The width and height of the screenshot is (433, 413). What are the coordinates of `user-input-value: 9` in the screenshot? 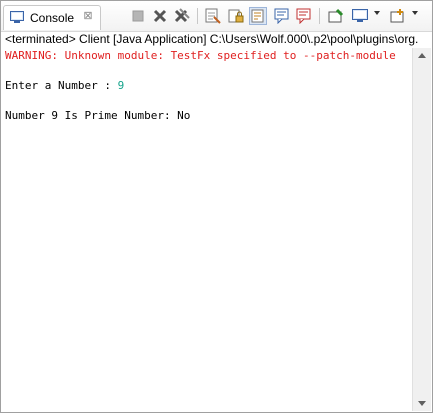 It's located at (121, 85).